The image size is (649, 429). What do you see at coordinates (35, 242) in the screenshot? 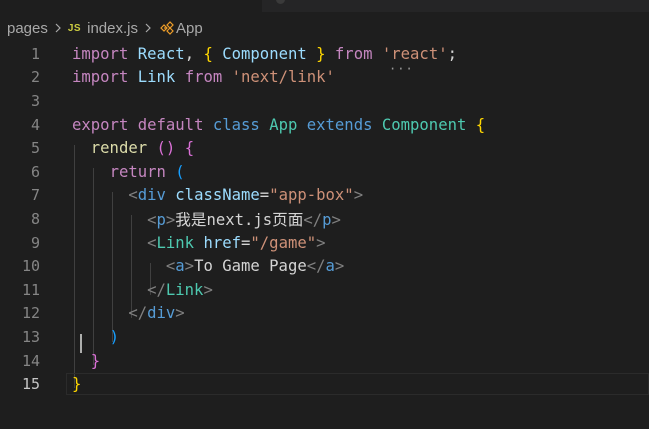
I see `line-number: 9` at bounding box center [35, 242].